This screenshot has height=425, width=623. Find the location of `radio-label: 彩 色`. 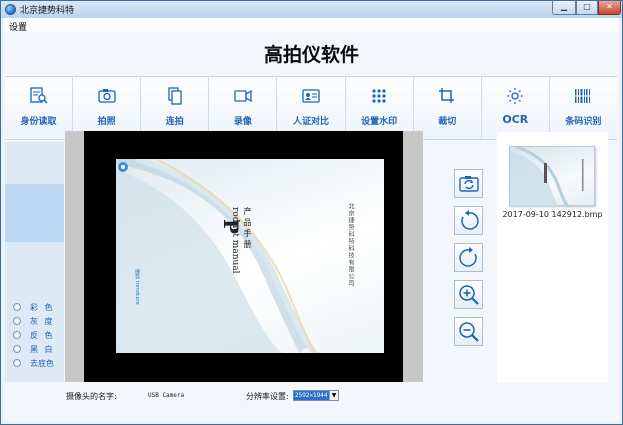

radio-label: 彩 色 is located at coordinates (42, 307).